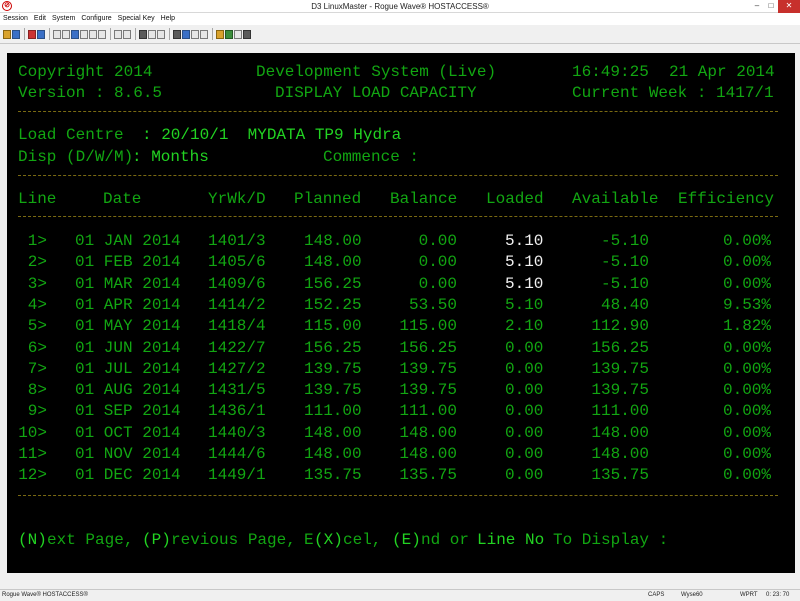  I want to click on col-header-yrwk: YrWk/D, so click(237, 199).